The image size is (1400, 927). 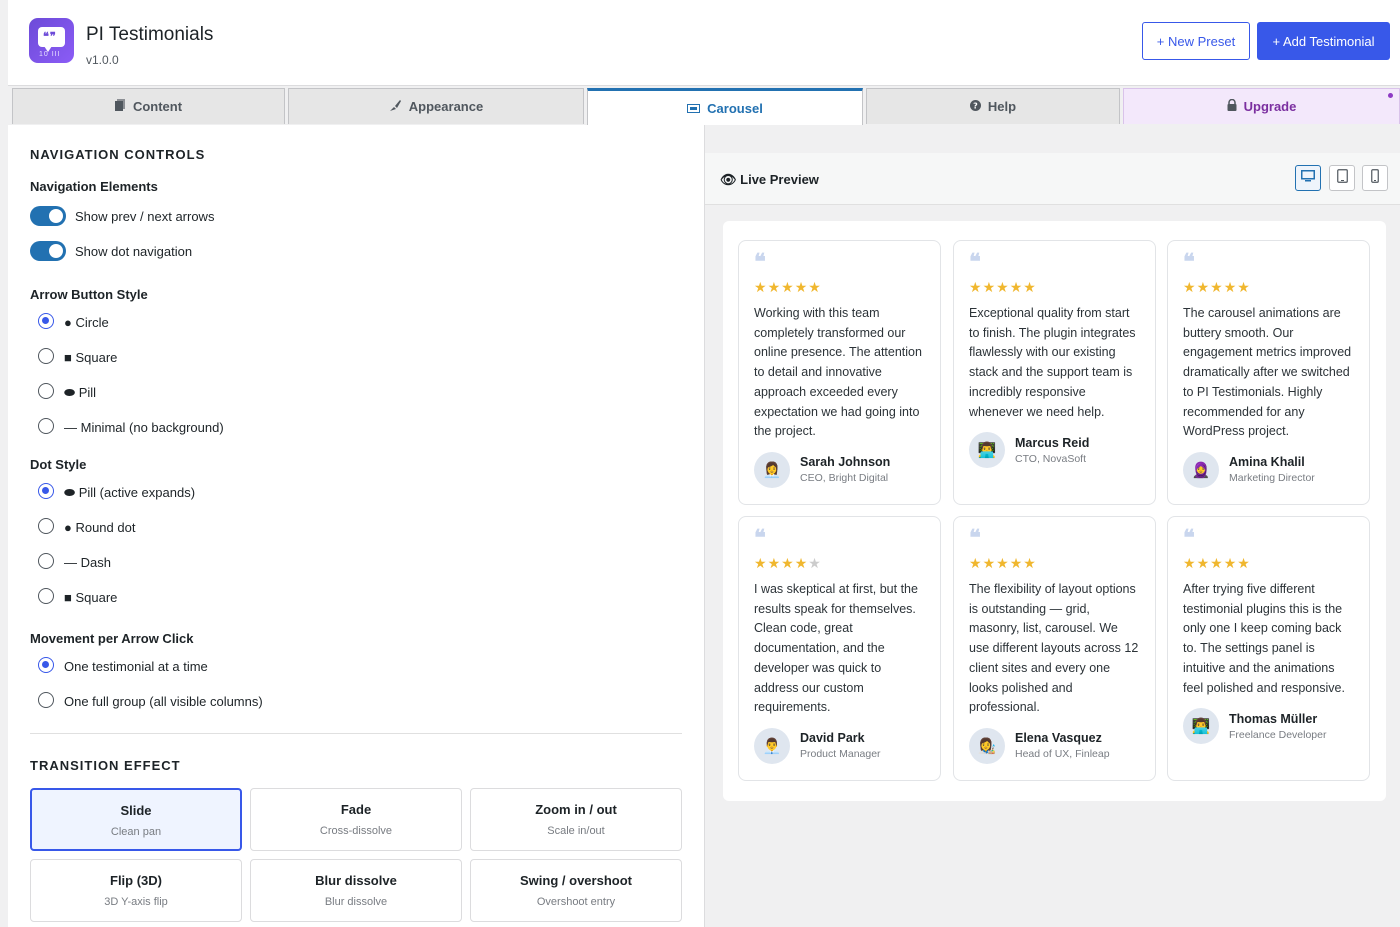 What do you see at coordinates (148, 106) in the screenshot?
I see `tab-content: Content` at bounding box center [148, 106].